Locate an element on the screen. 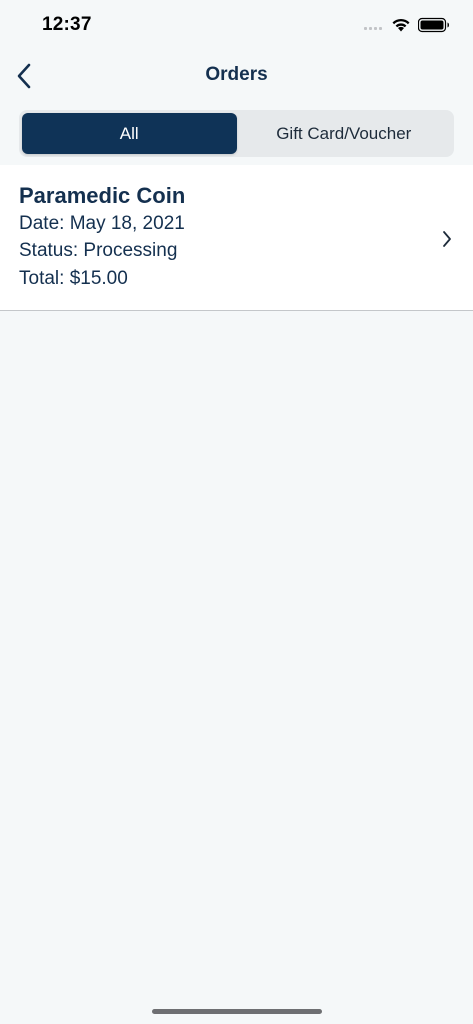 The image size is (473, 1024). home-indicator is located at coordinates (237, 1011).